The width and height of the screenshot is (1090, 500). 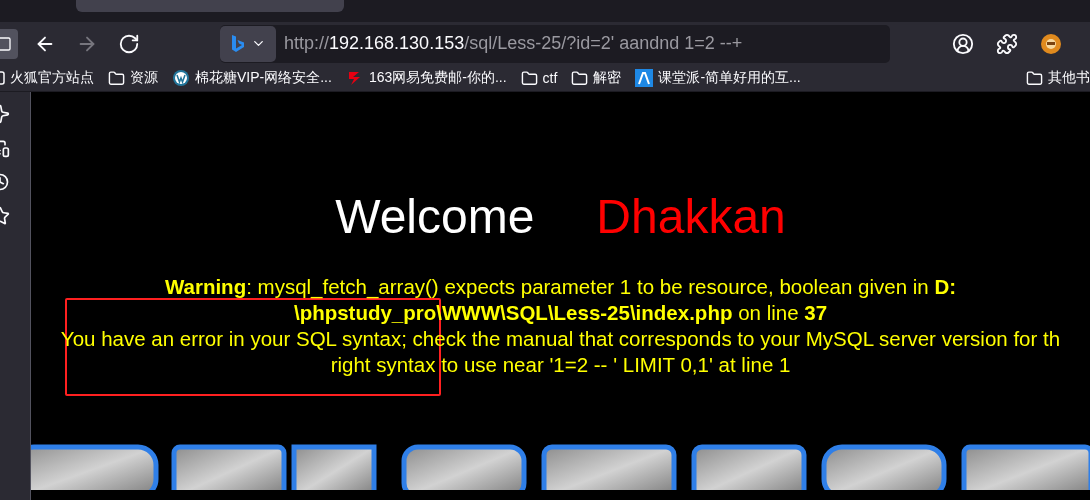 What do you see at coordinates (133, 78) in the screenshot?
I see `bookmark-item: 资源` at bounding box center [133, 78].